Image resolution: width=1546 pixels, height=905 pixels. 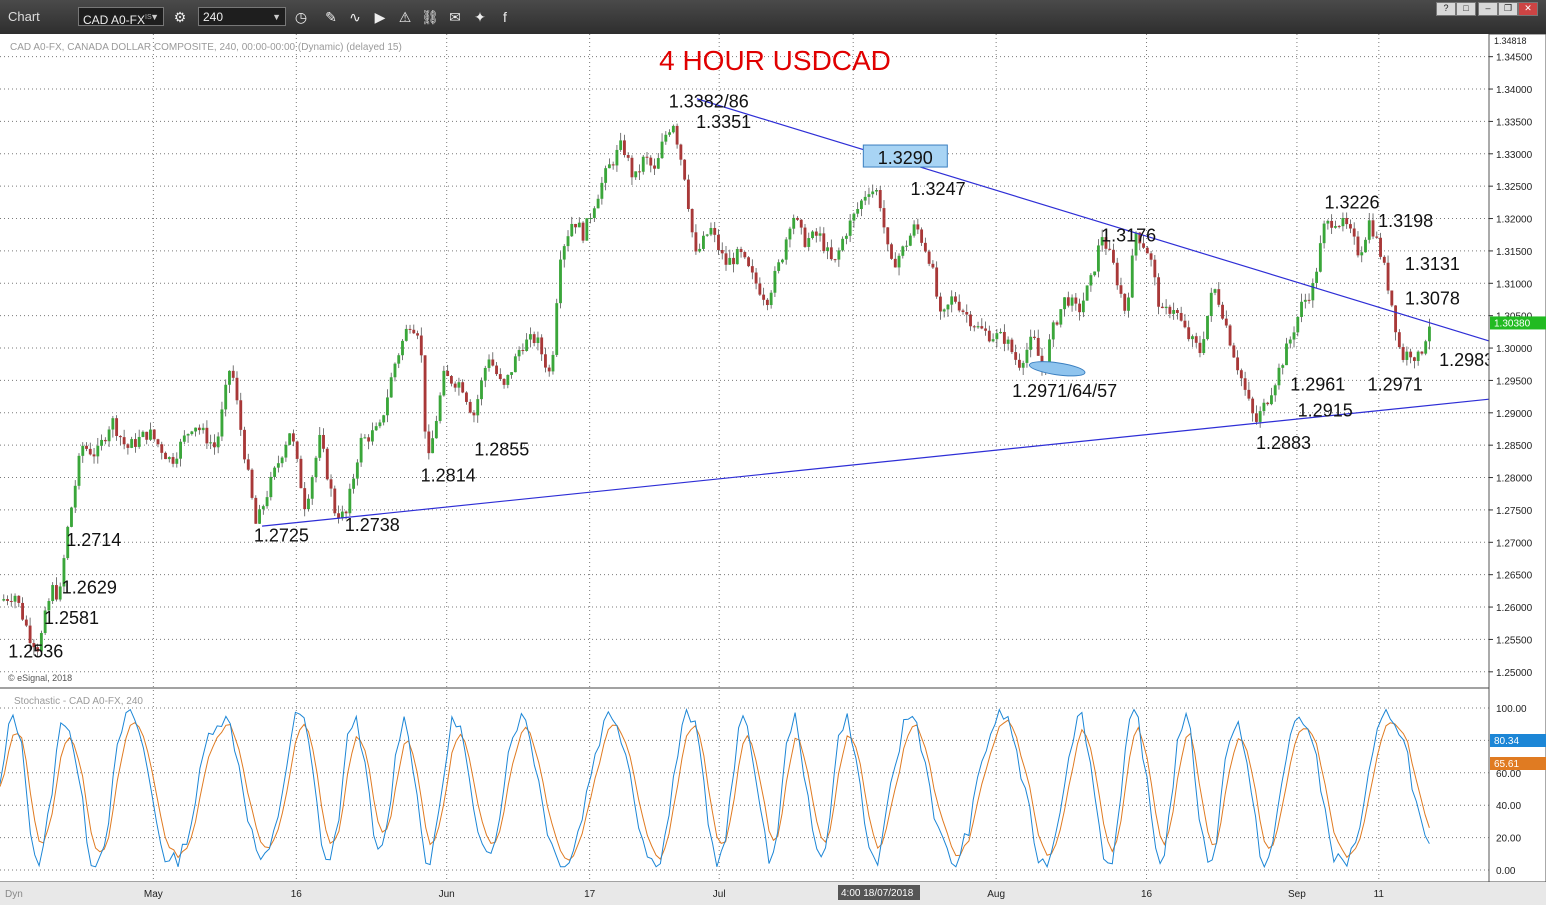 What do you see at coordinates (380, 17) in the screenshot?
I see `play-icon: ▶` at bounding box center [380, 17].